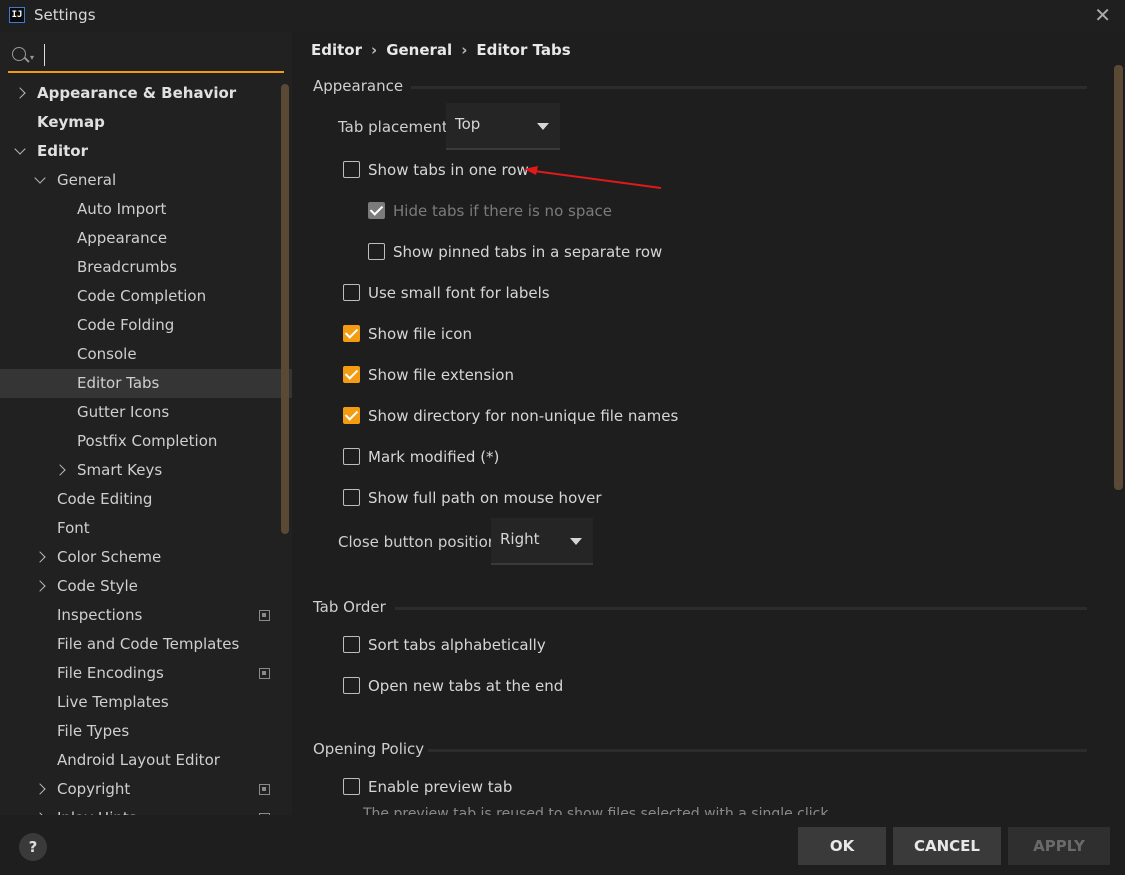  I want to click on sidebar-item-inlay-hints: Inlay Hints, so click(146, 809).